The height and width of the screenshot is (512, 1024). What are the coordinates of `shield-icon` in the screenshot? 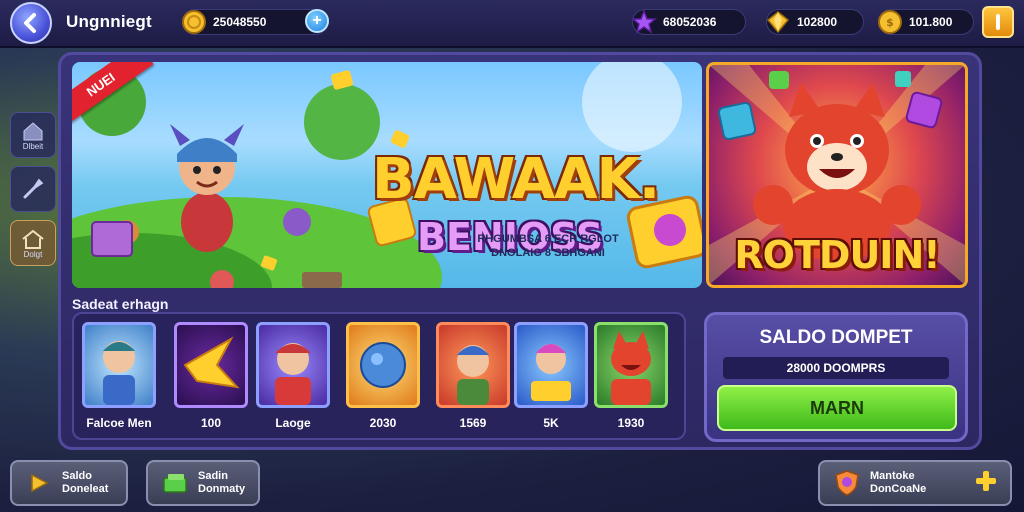 It's located at (847, 483).